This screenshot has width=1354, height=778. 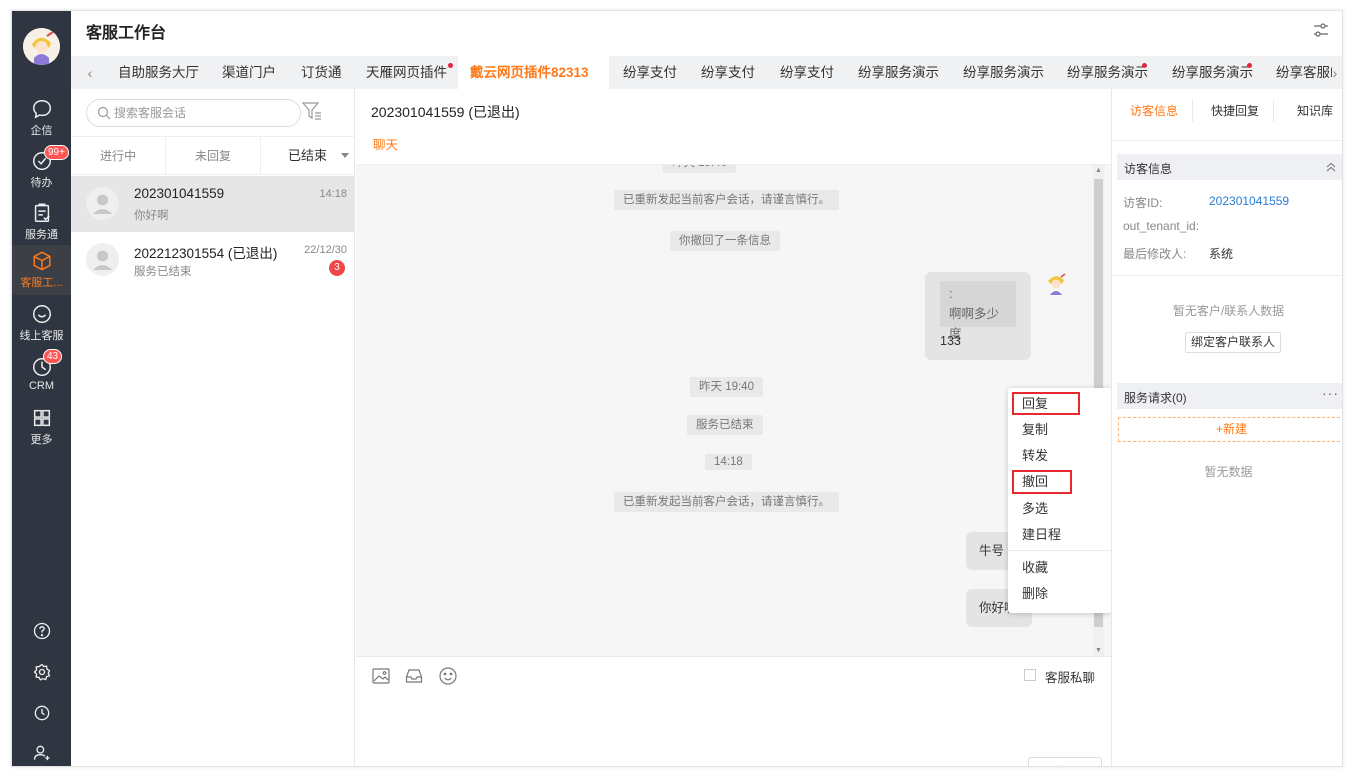 What do you see at coordinates (385, 143) in the screenshot?
I see `tab-chat: 聊天` at bounding box center [385, 143].